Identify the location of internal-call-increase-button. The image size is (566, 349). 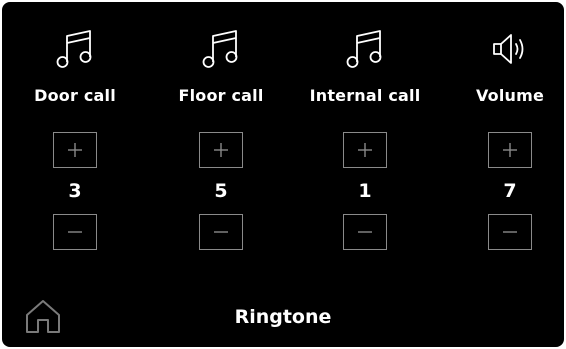
(365, 150).